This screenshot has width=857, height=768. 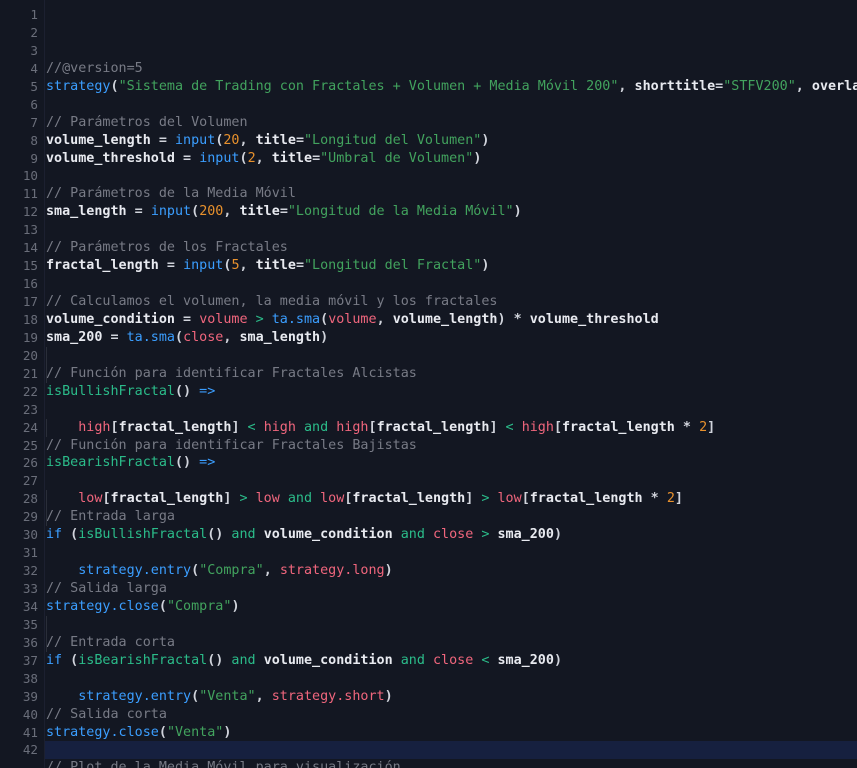 What do you see at coordinates (30, 284) in the screenshot?
I see `line-number: 16` at bounding box center [30, 284].